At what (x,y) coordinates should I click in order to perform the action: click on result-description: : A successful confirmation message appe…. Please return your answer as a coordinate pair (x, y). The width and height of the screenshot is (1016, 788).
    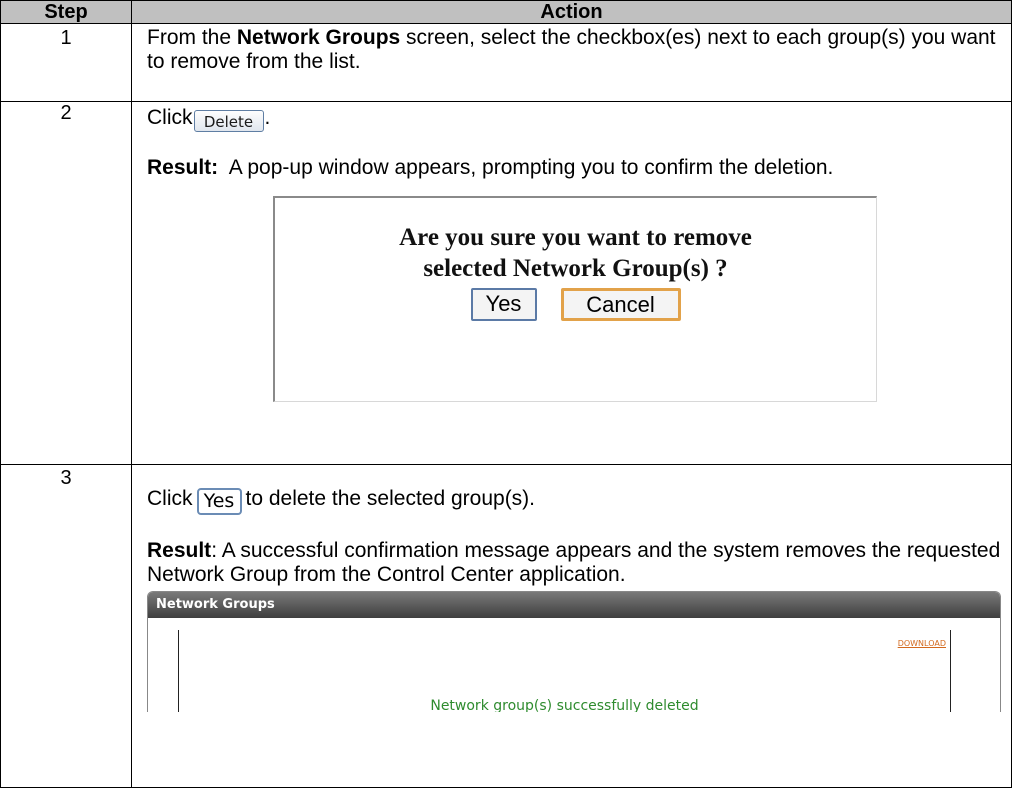
    Looking at the image, I should click on (574, 562).